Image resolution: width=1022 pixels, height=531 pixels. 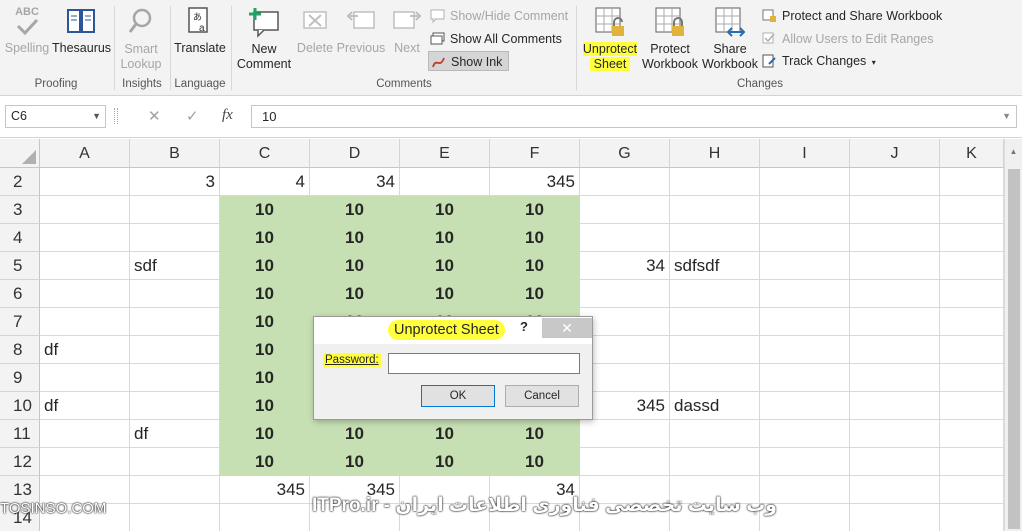 What do you see at coordinates (445, 238) in the screenshot?
I see `cell-e4: 10` at bounding box center [445, 238].